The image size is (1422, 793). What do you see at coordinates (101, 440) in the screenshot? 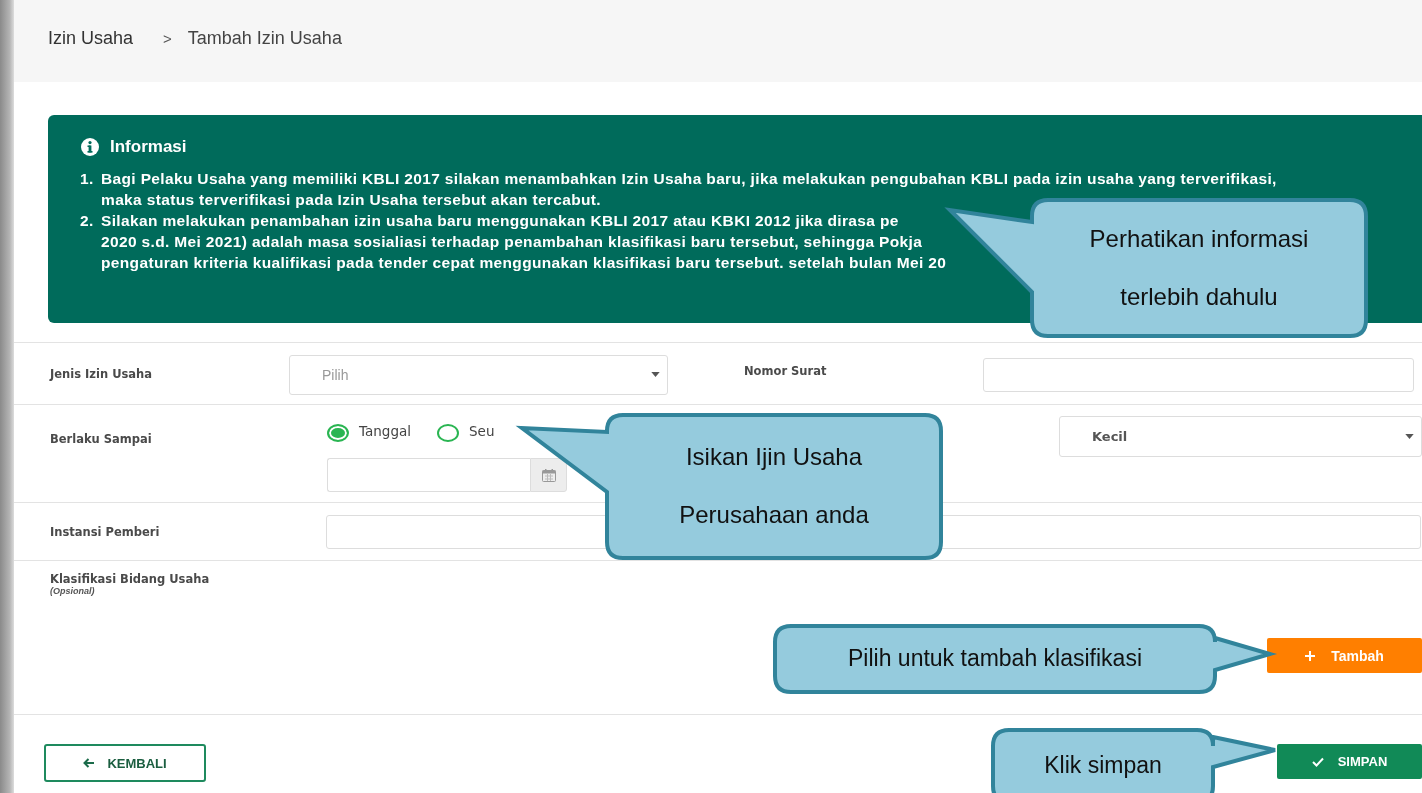
I see `field-label: Berlaku Sampai` at bounding box center [101, 440].